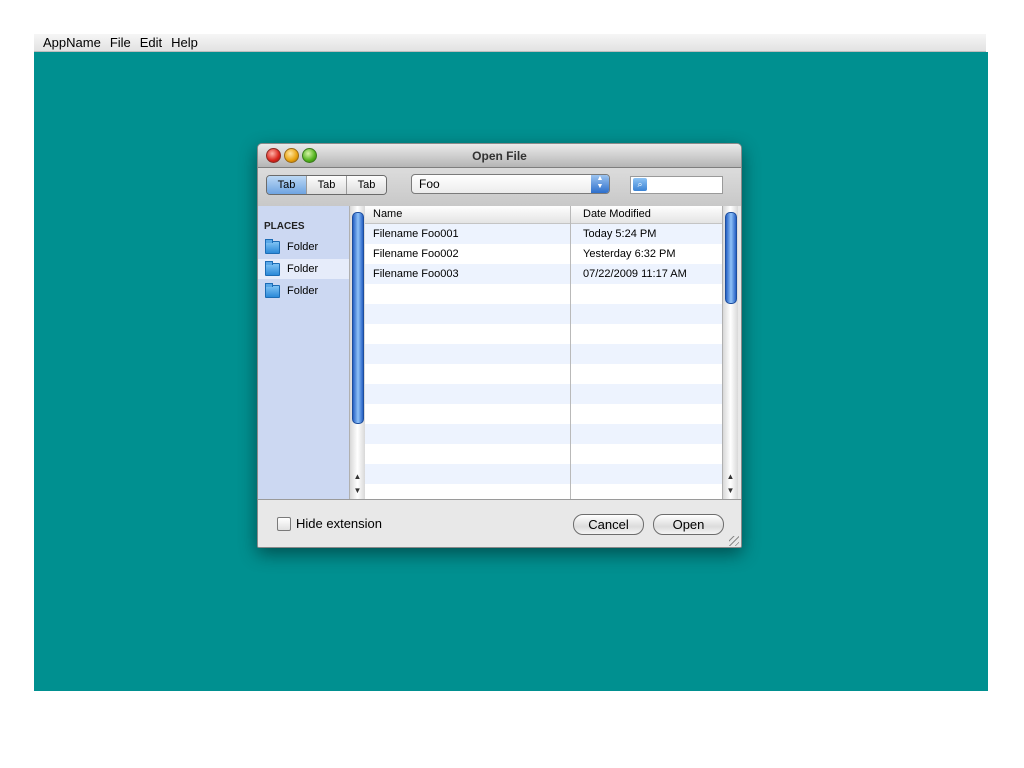  Describe the element at coordinates (543, 254) in the screenshot. I see `table-row: Filename Foo002 Yesterday 6:32 PM` at that location.